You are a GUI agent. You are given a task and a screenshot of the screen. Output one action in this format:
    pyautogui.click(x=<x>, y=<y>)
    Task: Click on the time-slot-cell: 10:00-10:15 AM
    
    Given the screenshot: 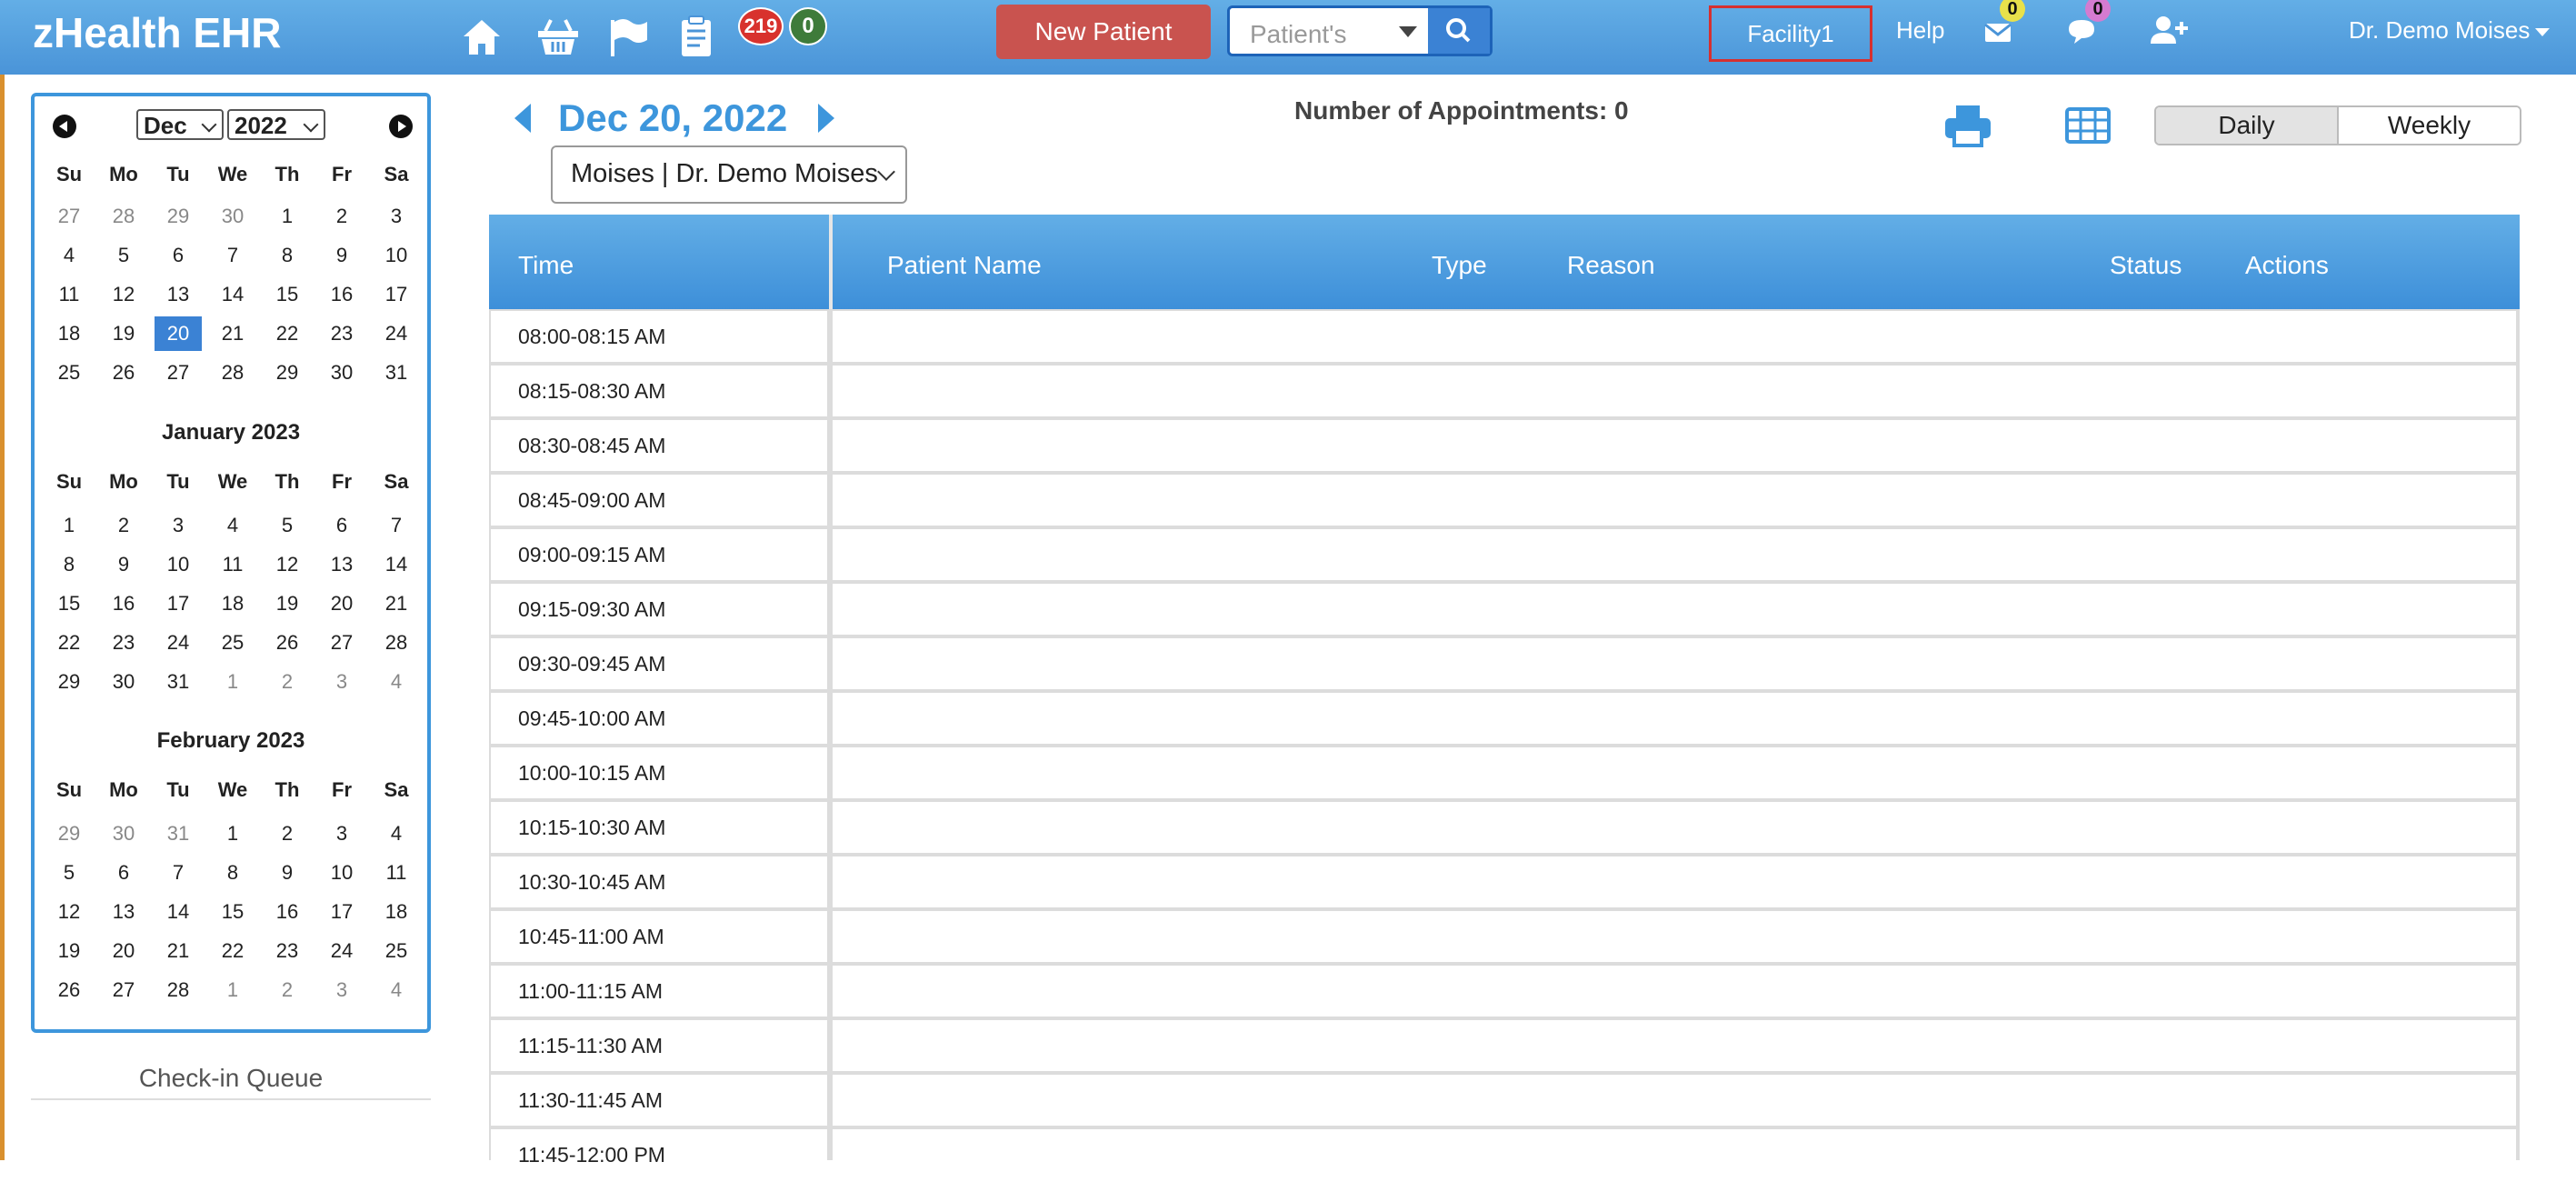 What is the action you would take?
    pyautogui.click(x=659, y=772)
    